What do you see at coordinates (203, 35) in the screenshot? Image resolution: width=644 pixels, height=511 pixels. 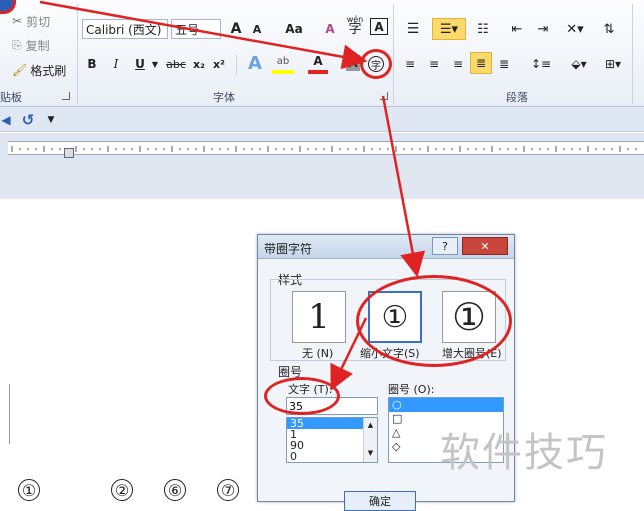 I see `arrow-to-enclose-button` at bounding box center [203, 35].